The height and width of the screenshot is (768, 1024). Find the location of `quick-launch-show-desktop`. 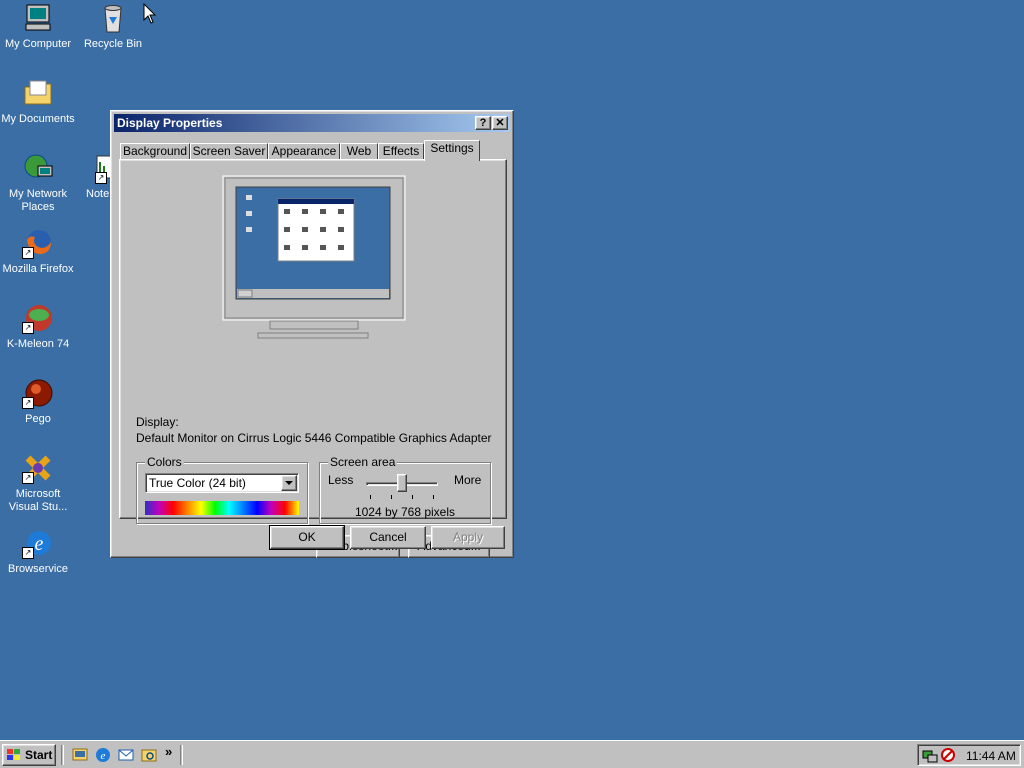

quick-launch-show-desktop is located at coordinates (80, 755).